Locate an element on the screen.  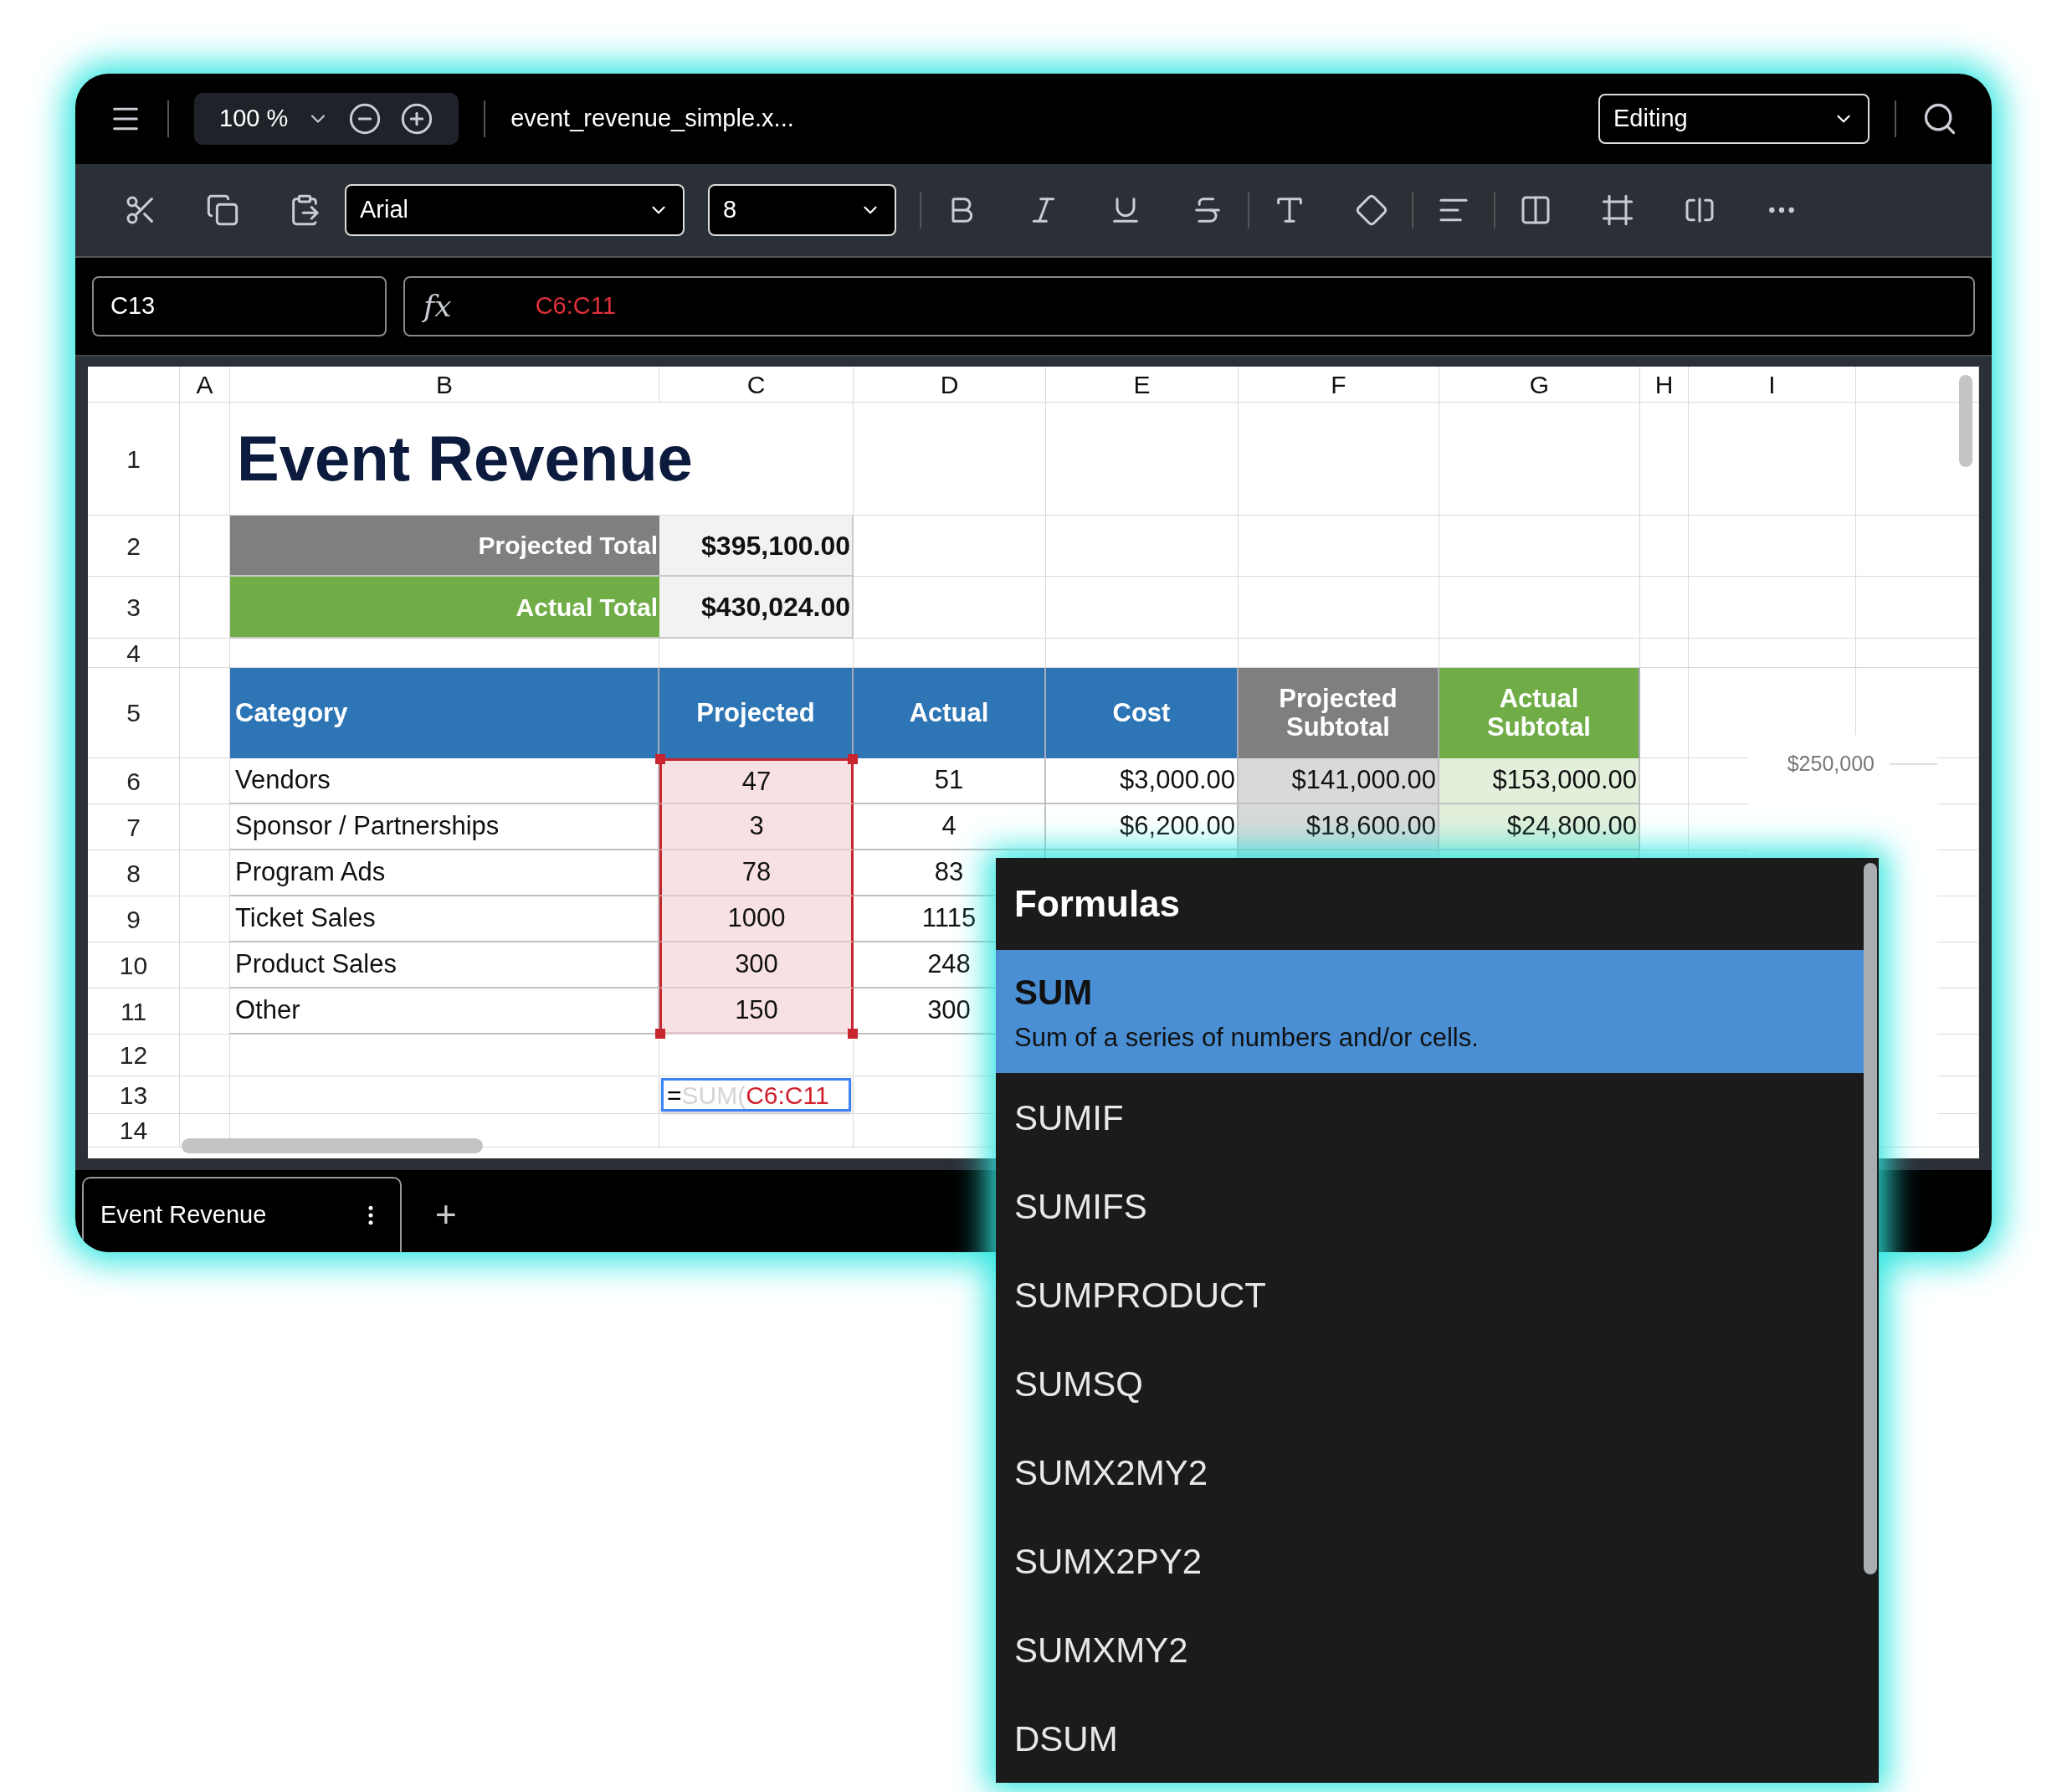
table-cell: 1000 is located at coordinates (756, 919).